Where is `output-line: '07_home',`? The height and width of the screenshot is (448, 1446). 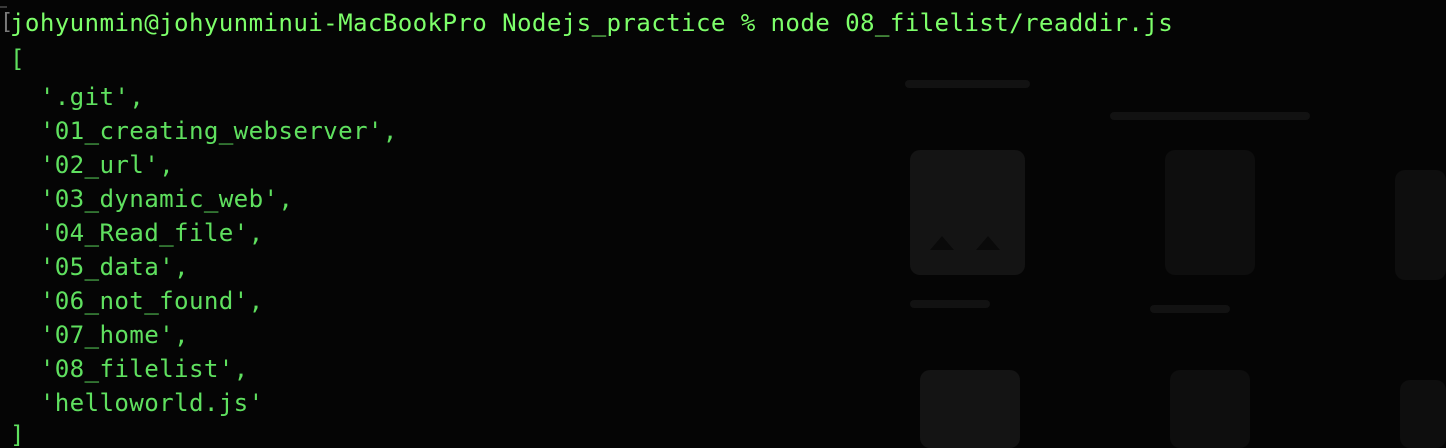 output-line: '07_home', is located at coordinates (99, 335).